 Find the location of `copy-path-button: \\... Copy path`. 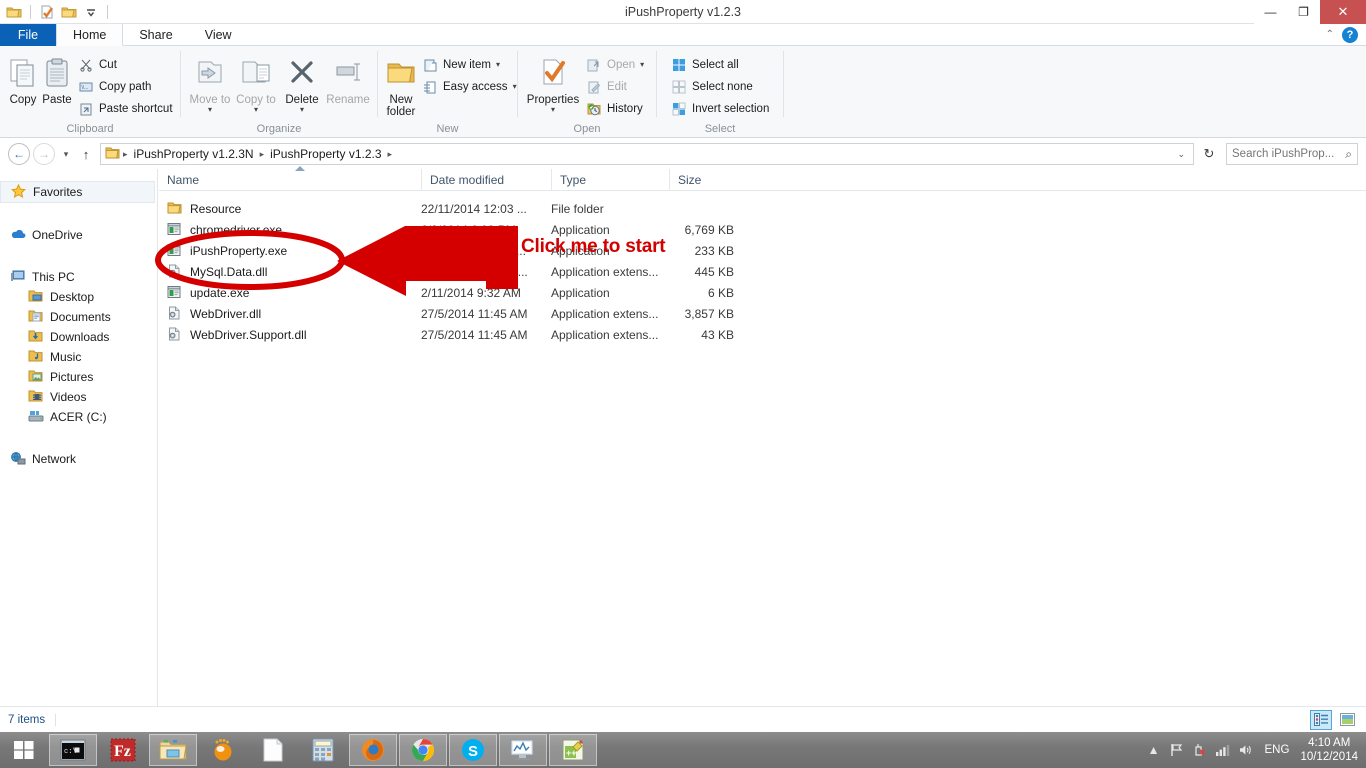

copy-path-button: \\... Copy path is located at coordinates (125, 86).